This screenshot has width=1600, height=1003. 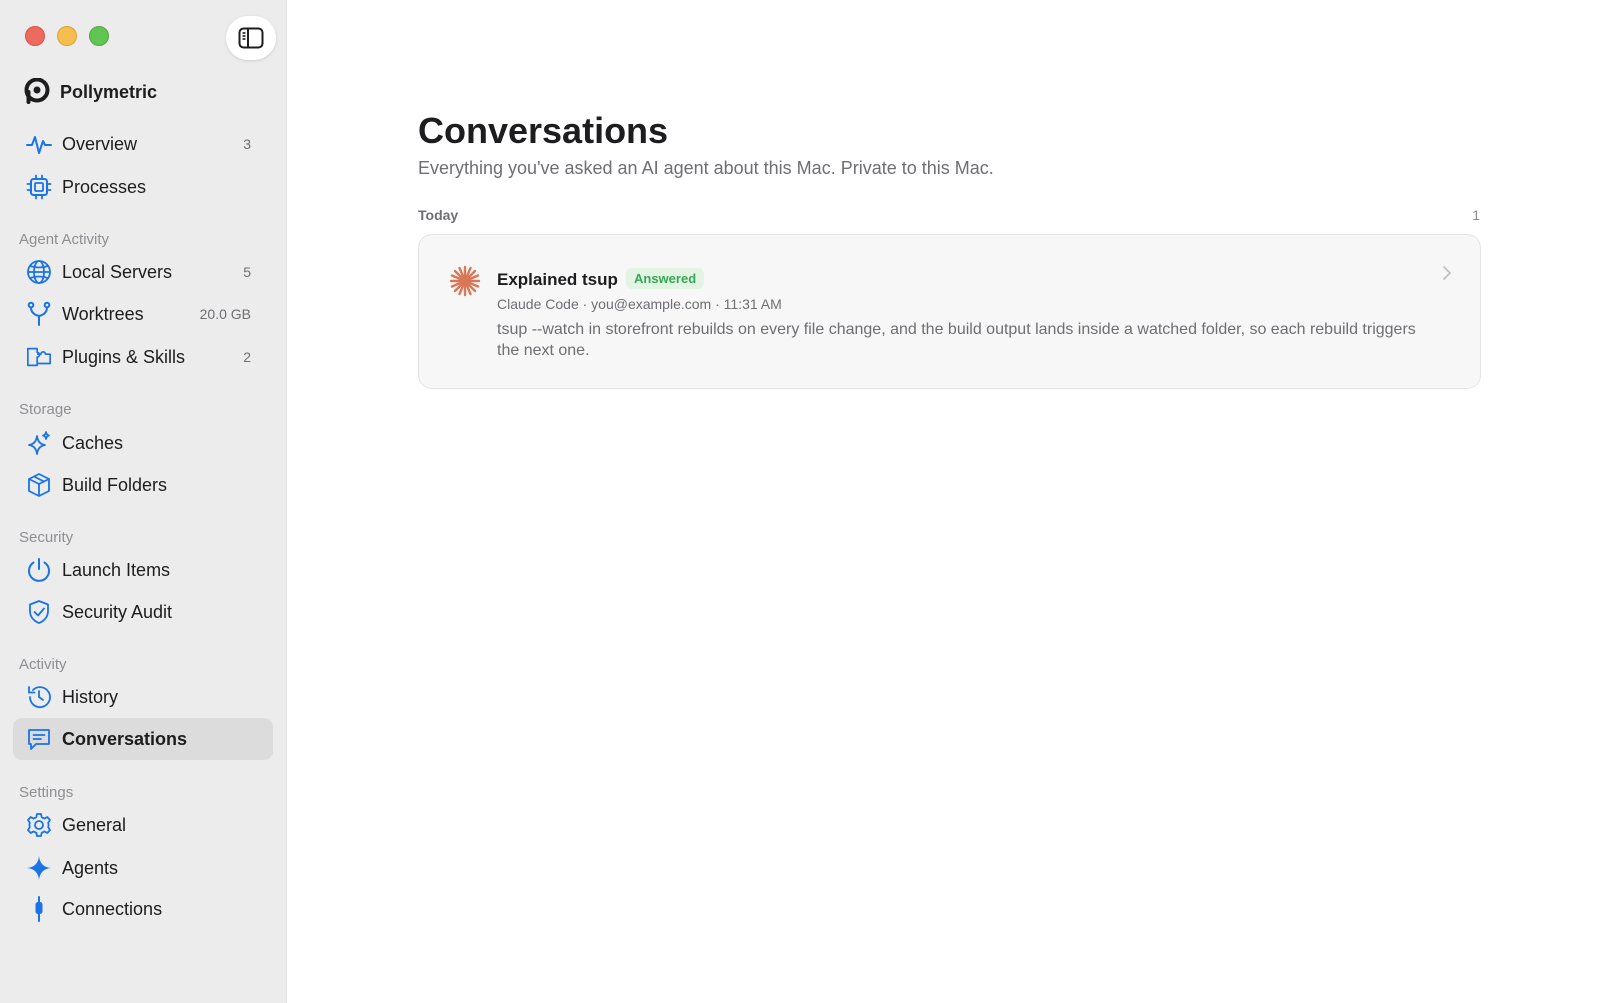 I want to click on sidebar-item-local-servers: Local Servers 5, so click(x=143, y=272).